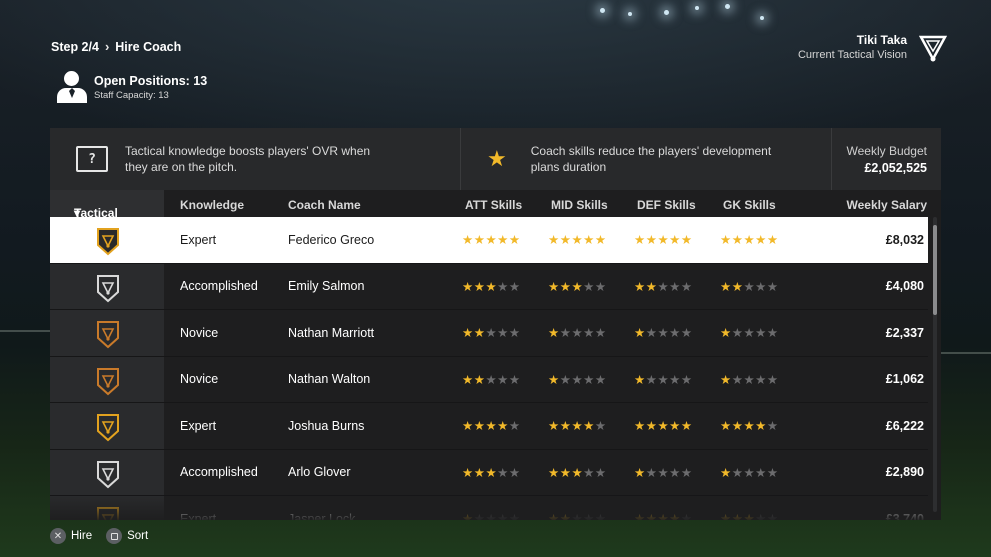  Describe the element at coordinates (887, 150) in the screenshot. I see `weekly-budget-label: Weekly Budget` at that location.